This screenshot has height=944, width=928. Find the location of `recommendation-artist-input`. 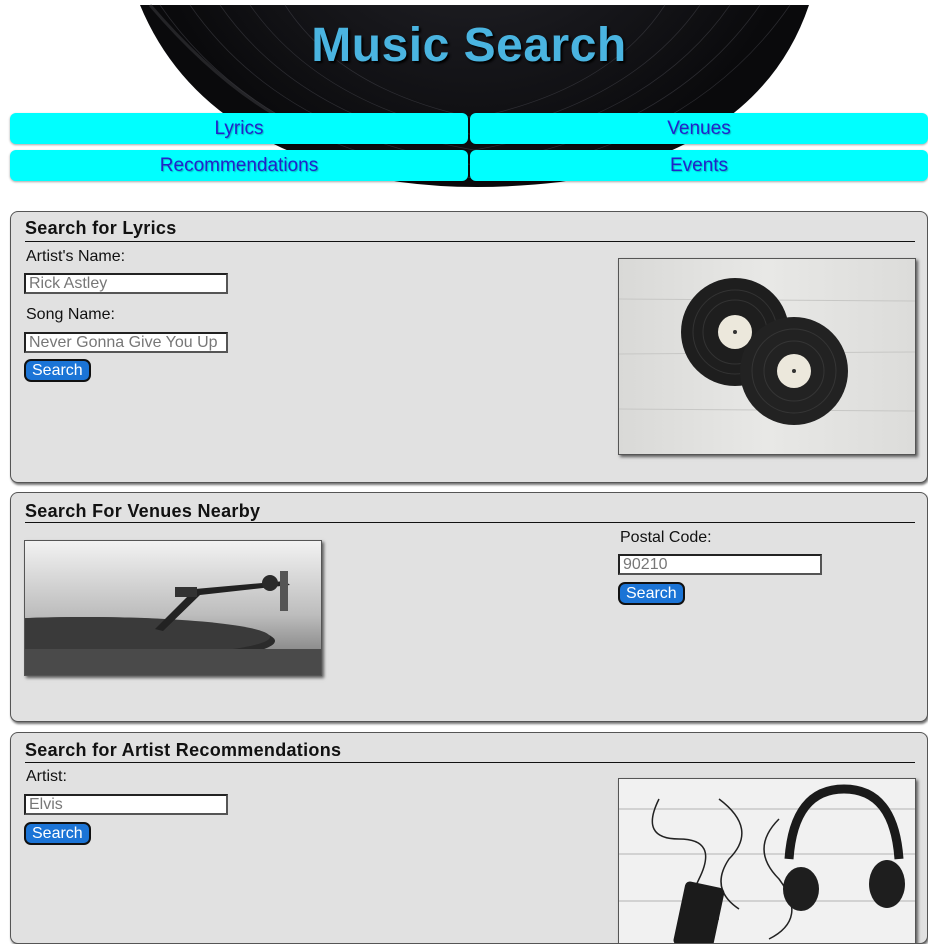

recommendation-artist-input is located at coordinates (126, 804).